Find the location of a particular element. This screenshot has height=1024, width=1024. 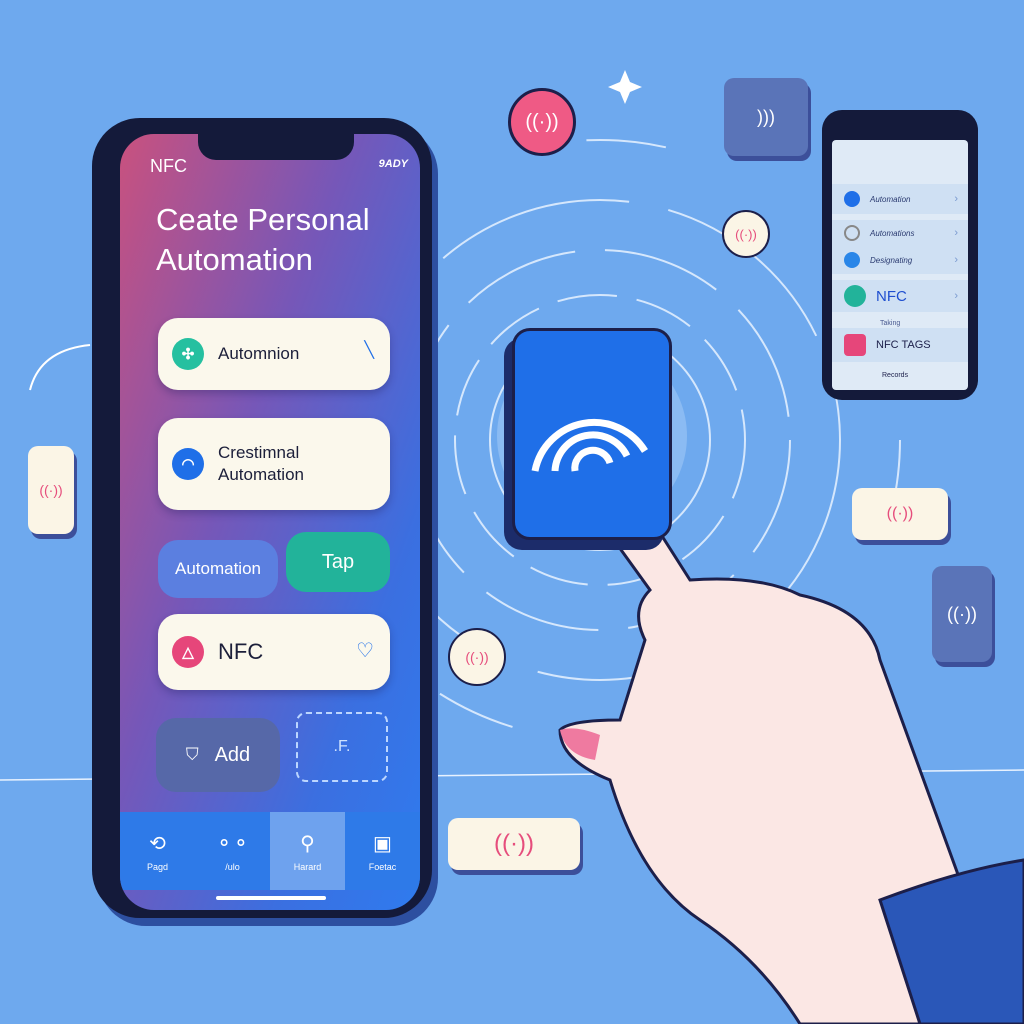

home-indicator is located at coordinates (271, 898).